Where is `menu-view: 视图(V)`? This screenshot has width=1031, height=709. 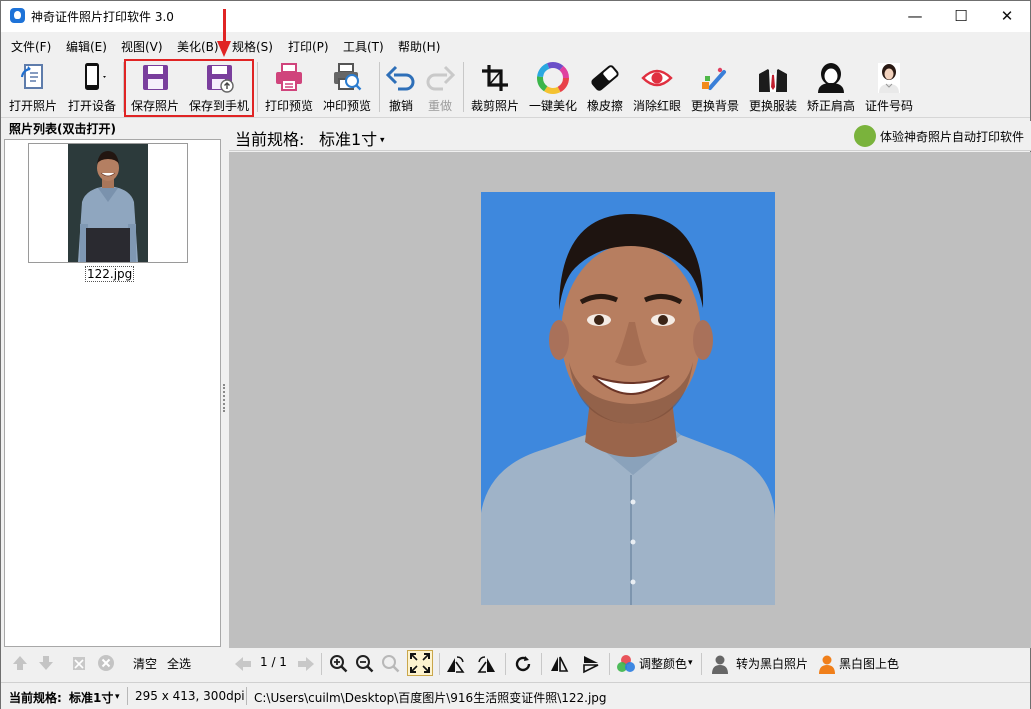
menu-view: 视图(V) is located at coordinates (142, 46).